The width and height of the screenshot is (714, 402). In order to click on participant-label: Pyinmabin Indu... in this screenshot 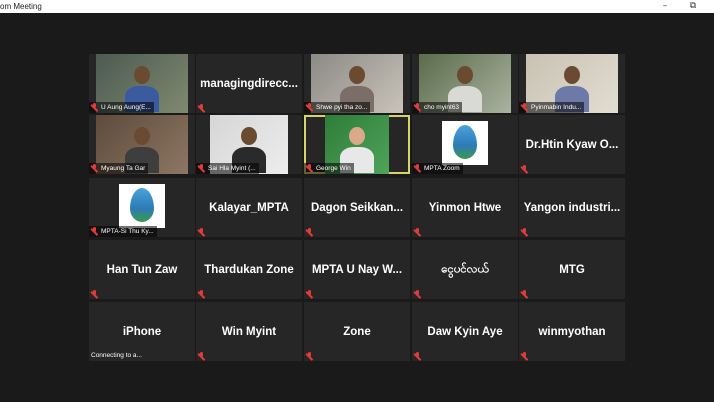, I will do `click(552, 107)`.